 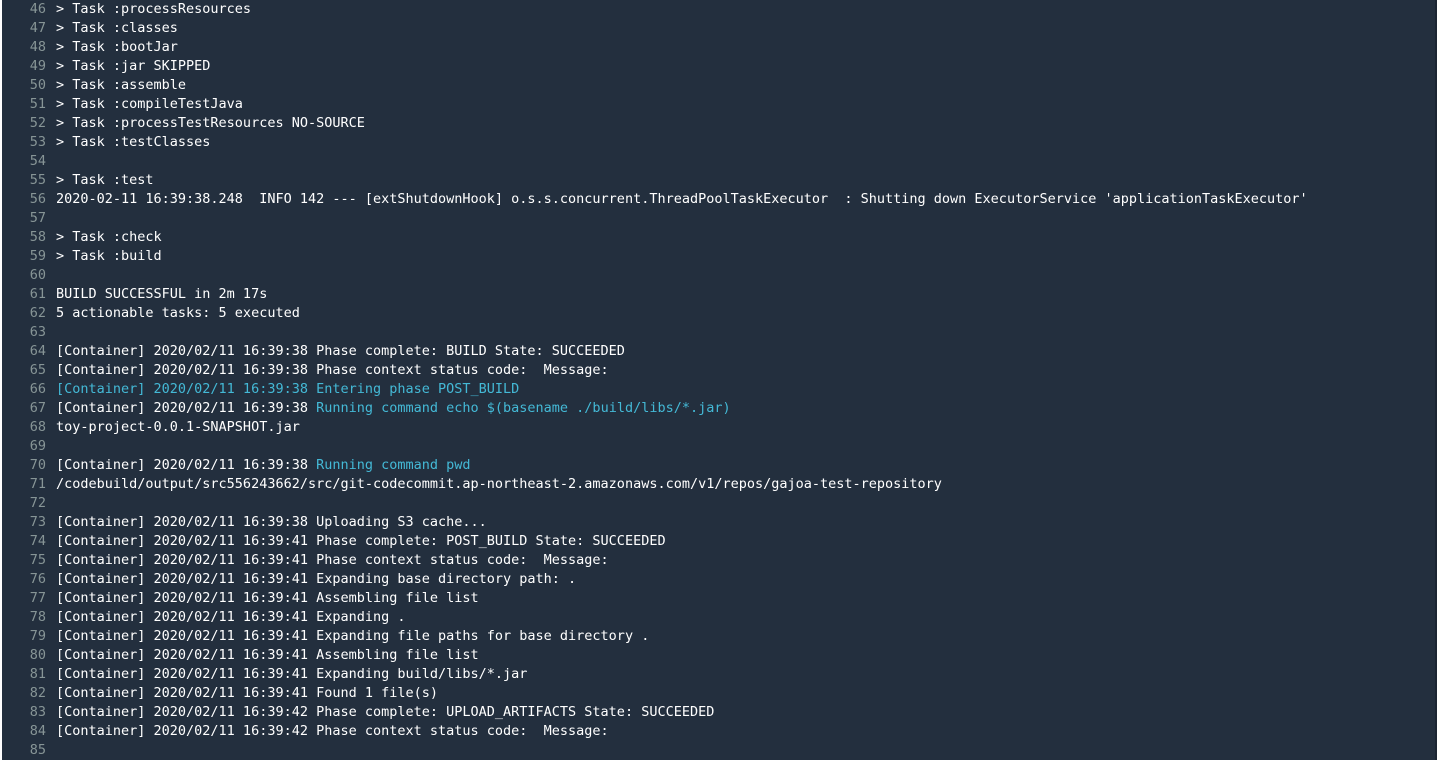 I want to click on line-number: 57, so click(x=37, y=218).